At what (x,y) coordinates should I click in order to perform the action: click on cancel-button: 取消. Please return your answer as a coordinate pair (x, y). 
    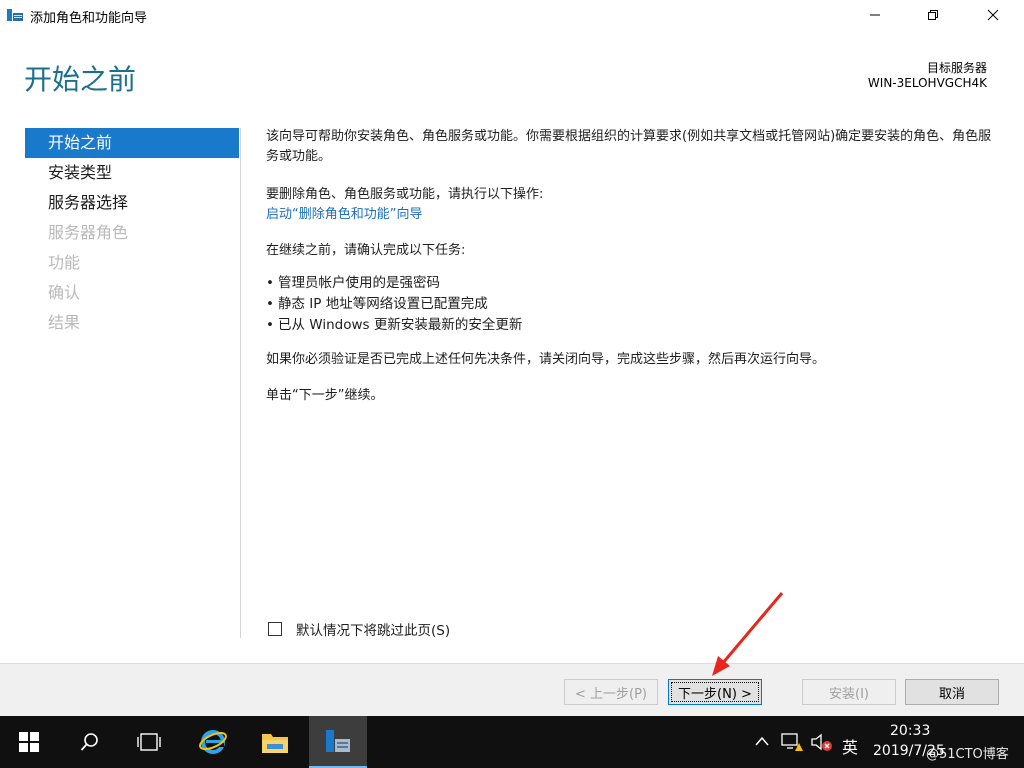
    Looking at the image, I should click on (952, 692).